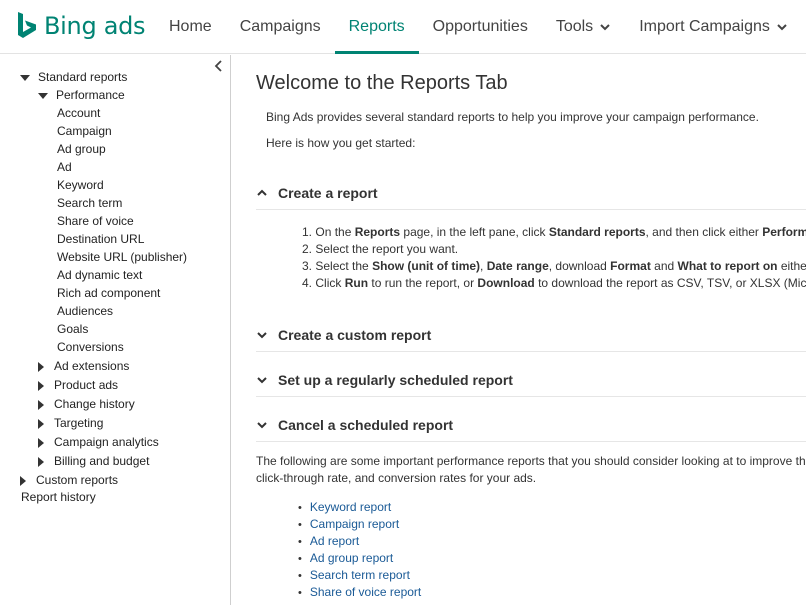  Describe the element at coordinates (98, 442) in the screenshot. I see `tree-group-campaign-analytics: Campaign analytics` at that location.